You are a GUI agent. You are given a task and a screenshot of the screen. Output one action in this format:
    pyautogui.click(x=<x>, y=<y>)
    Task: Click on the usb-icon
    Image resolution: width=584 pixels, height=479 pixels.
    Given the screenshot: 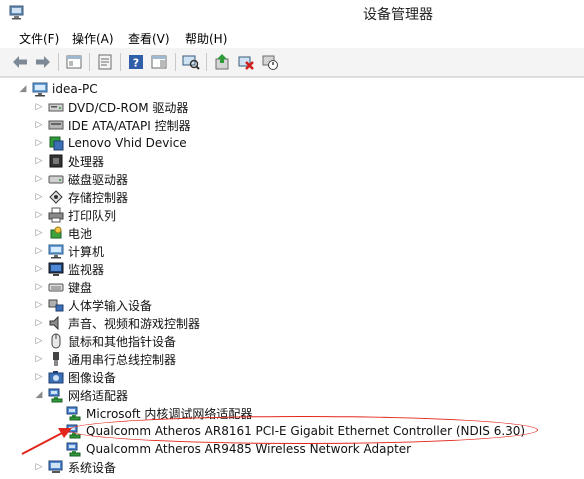 What is the action you would take?
    pyautogui.click(x=56, y=359)
    